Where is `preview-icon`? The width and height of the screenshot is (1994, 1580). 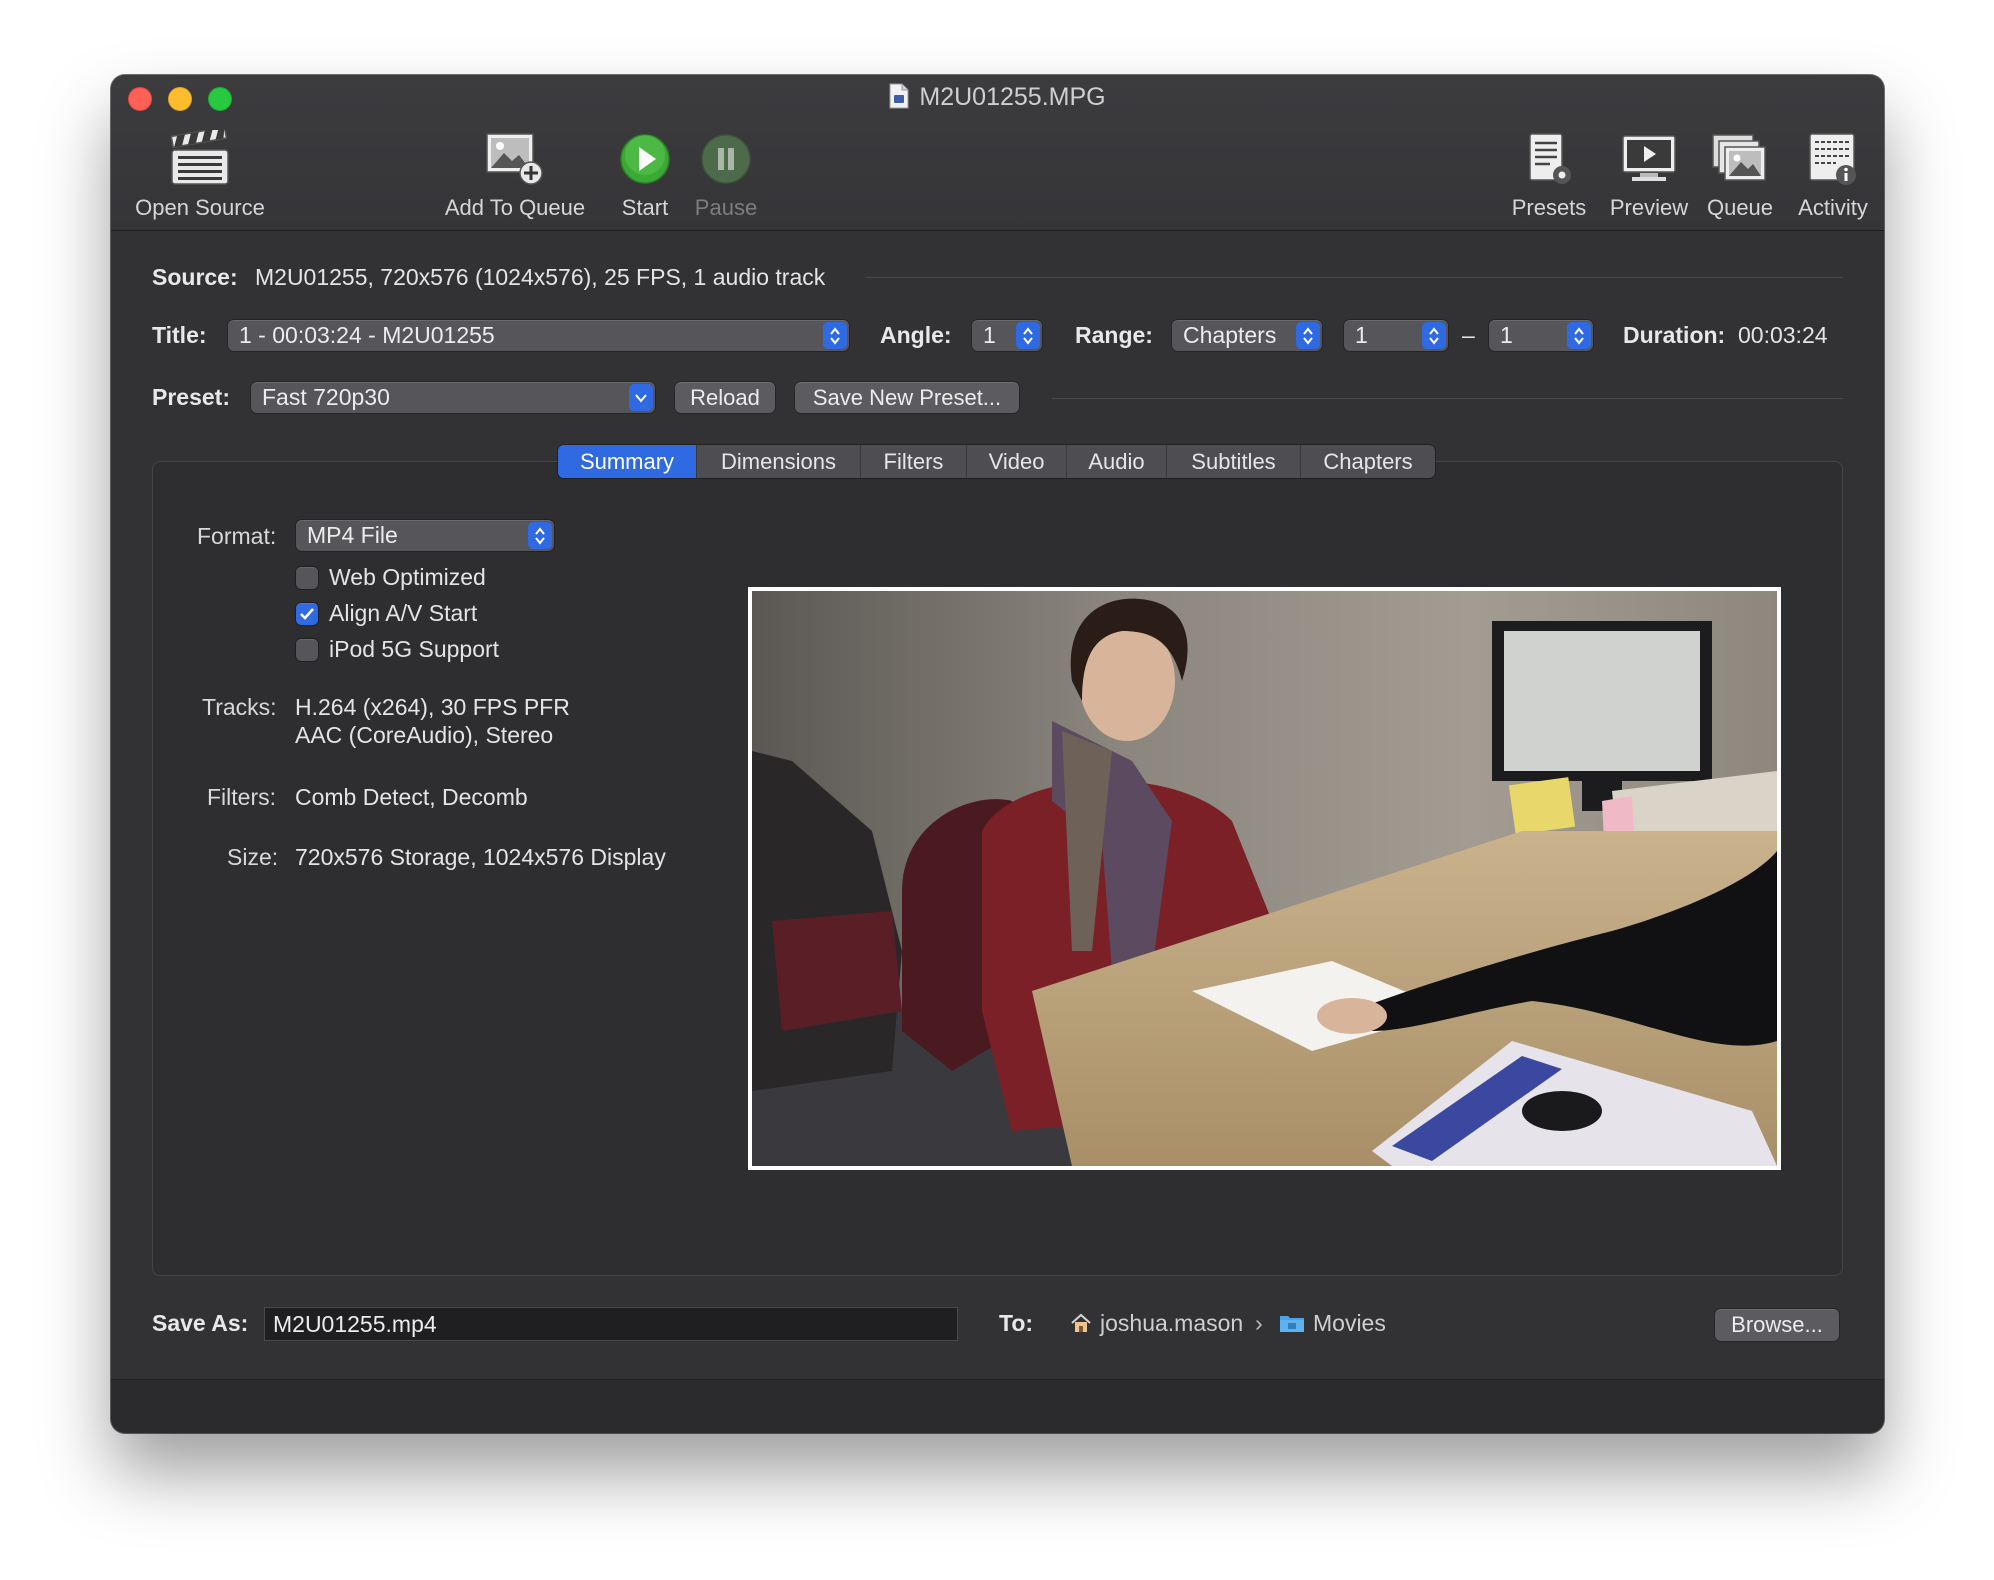
preview-icon is located at coordinates (1649, 159).